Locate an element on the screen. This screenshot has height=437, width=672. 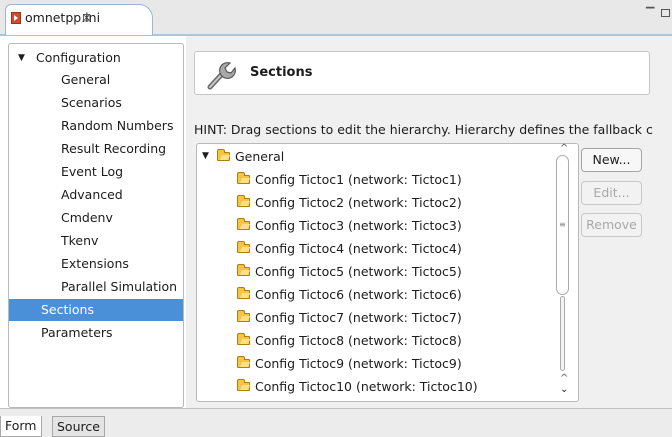
ini-file-icon is located at coordinates (16, 18).